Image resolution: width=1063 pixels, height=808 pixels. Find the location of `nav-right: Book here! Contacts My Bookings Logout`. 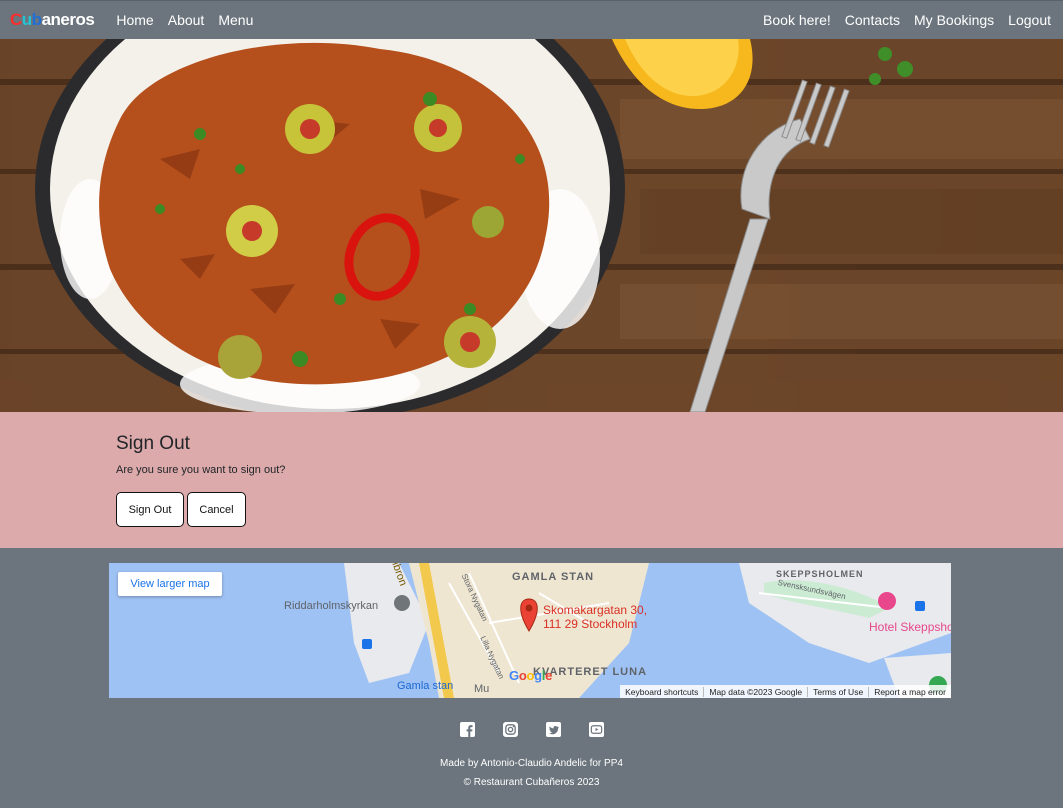

nav-right: Book here! Contacts My Bookings Logout is located at coordinates (908, 20).